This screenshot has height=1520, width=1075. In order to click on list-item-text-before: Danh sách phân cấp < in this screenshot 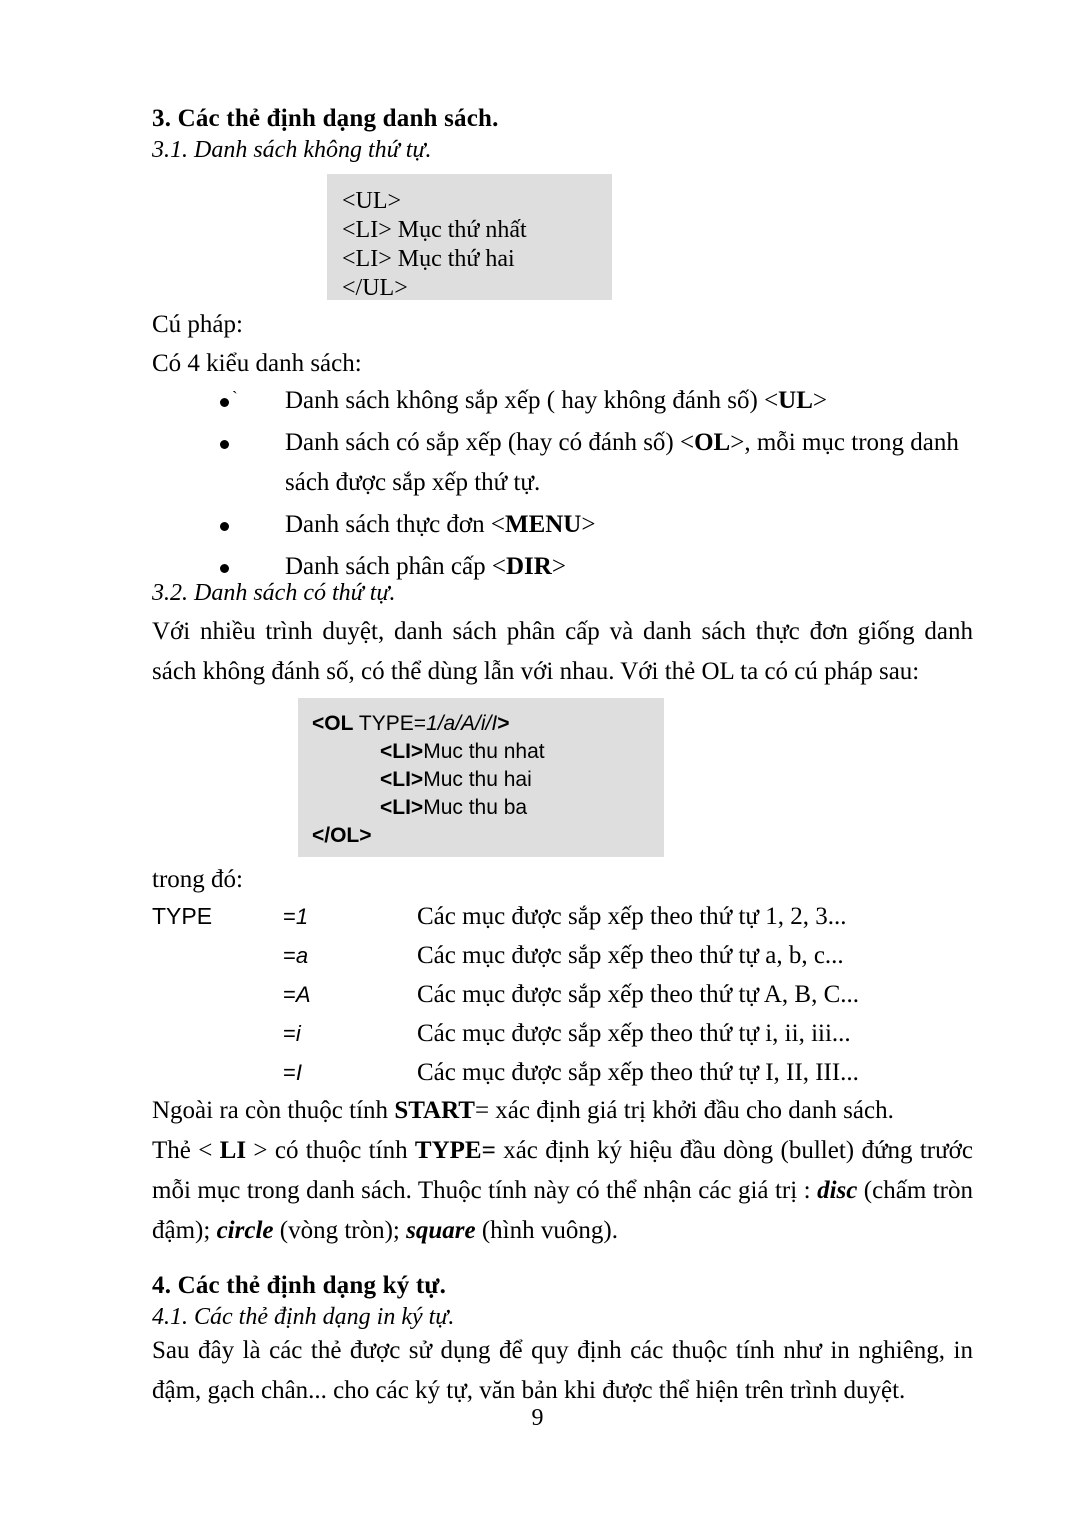, I will do `click(395, 566)`.